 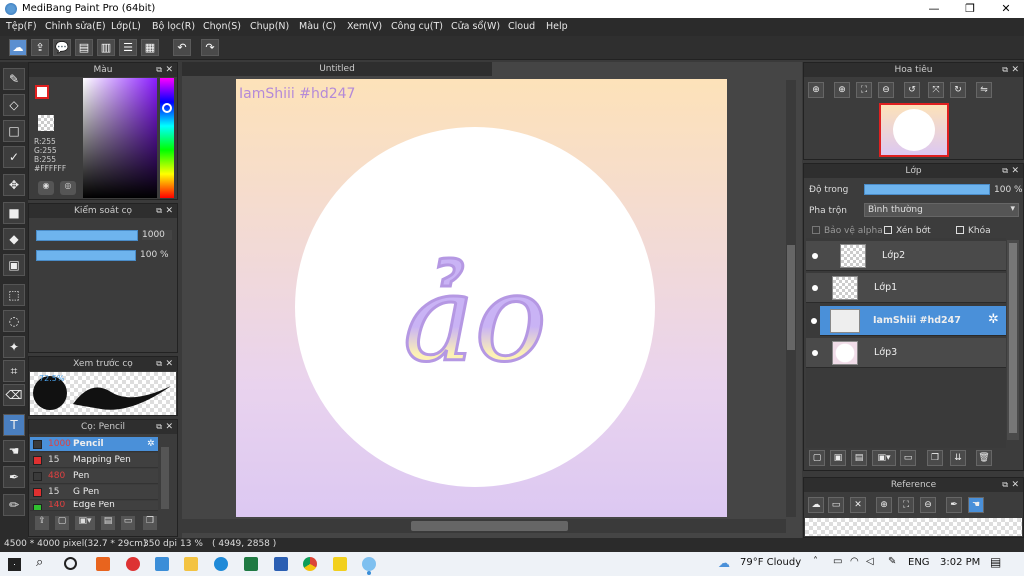 I want to click on zoom-actual-icon: ⊕, so click(x=816, y=90).